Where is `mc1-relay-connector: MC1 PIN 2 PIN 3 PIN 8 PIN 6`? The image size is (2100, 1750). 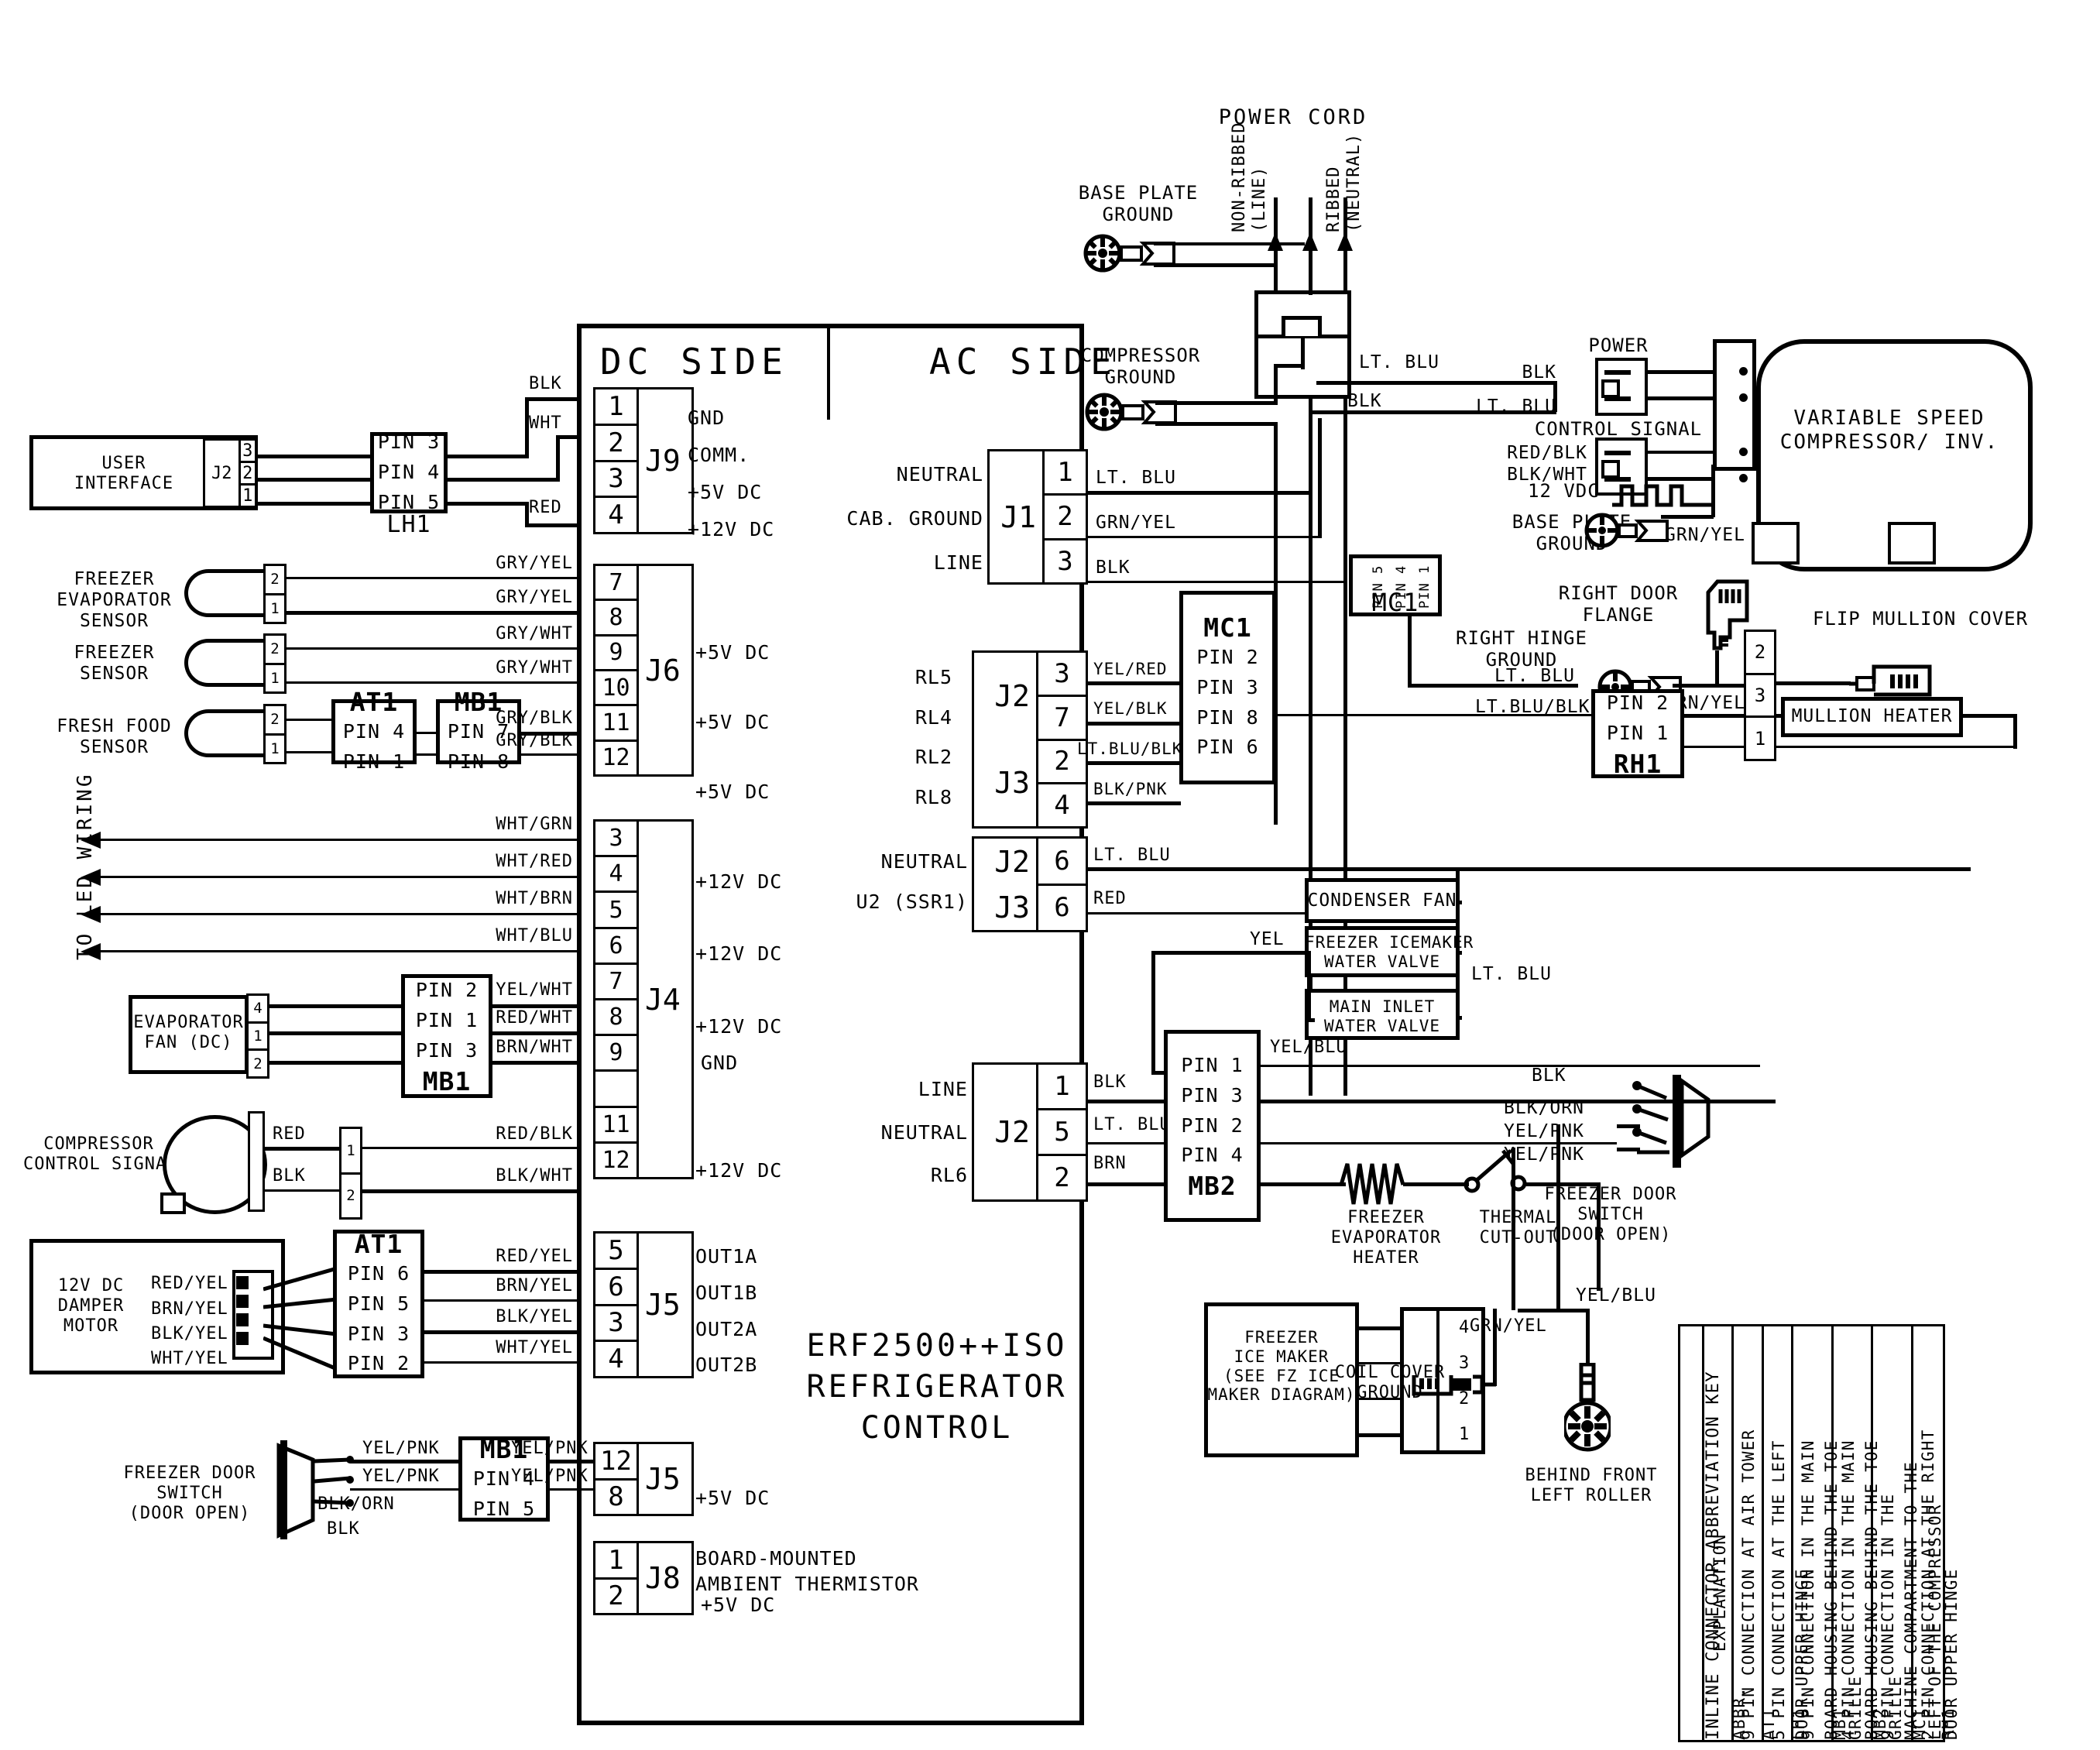 mc1-relay-connector: MC1 PIN 2 PIN 3 PIN 8 PIN 6 is located at coordinates (1227, 687).